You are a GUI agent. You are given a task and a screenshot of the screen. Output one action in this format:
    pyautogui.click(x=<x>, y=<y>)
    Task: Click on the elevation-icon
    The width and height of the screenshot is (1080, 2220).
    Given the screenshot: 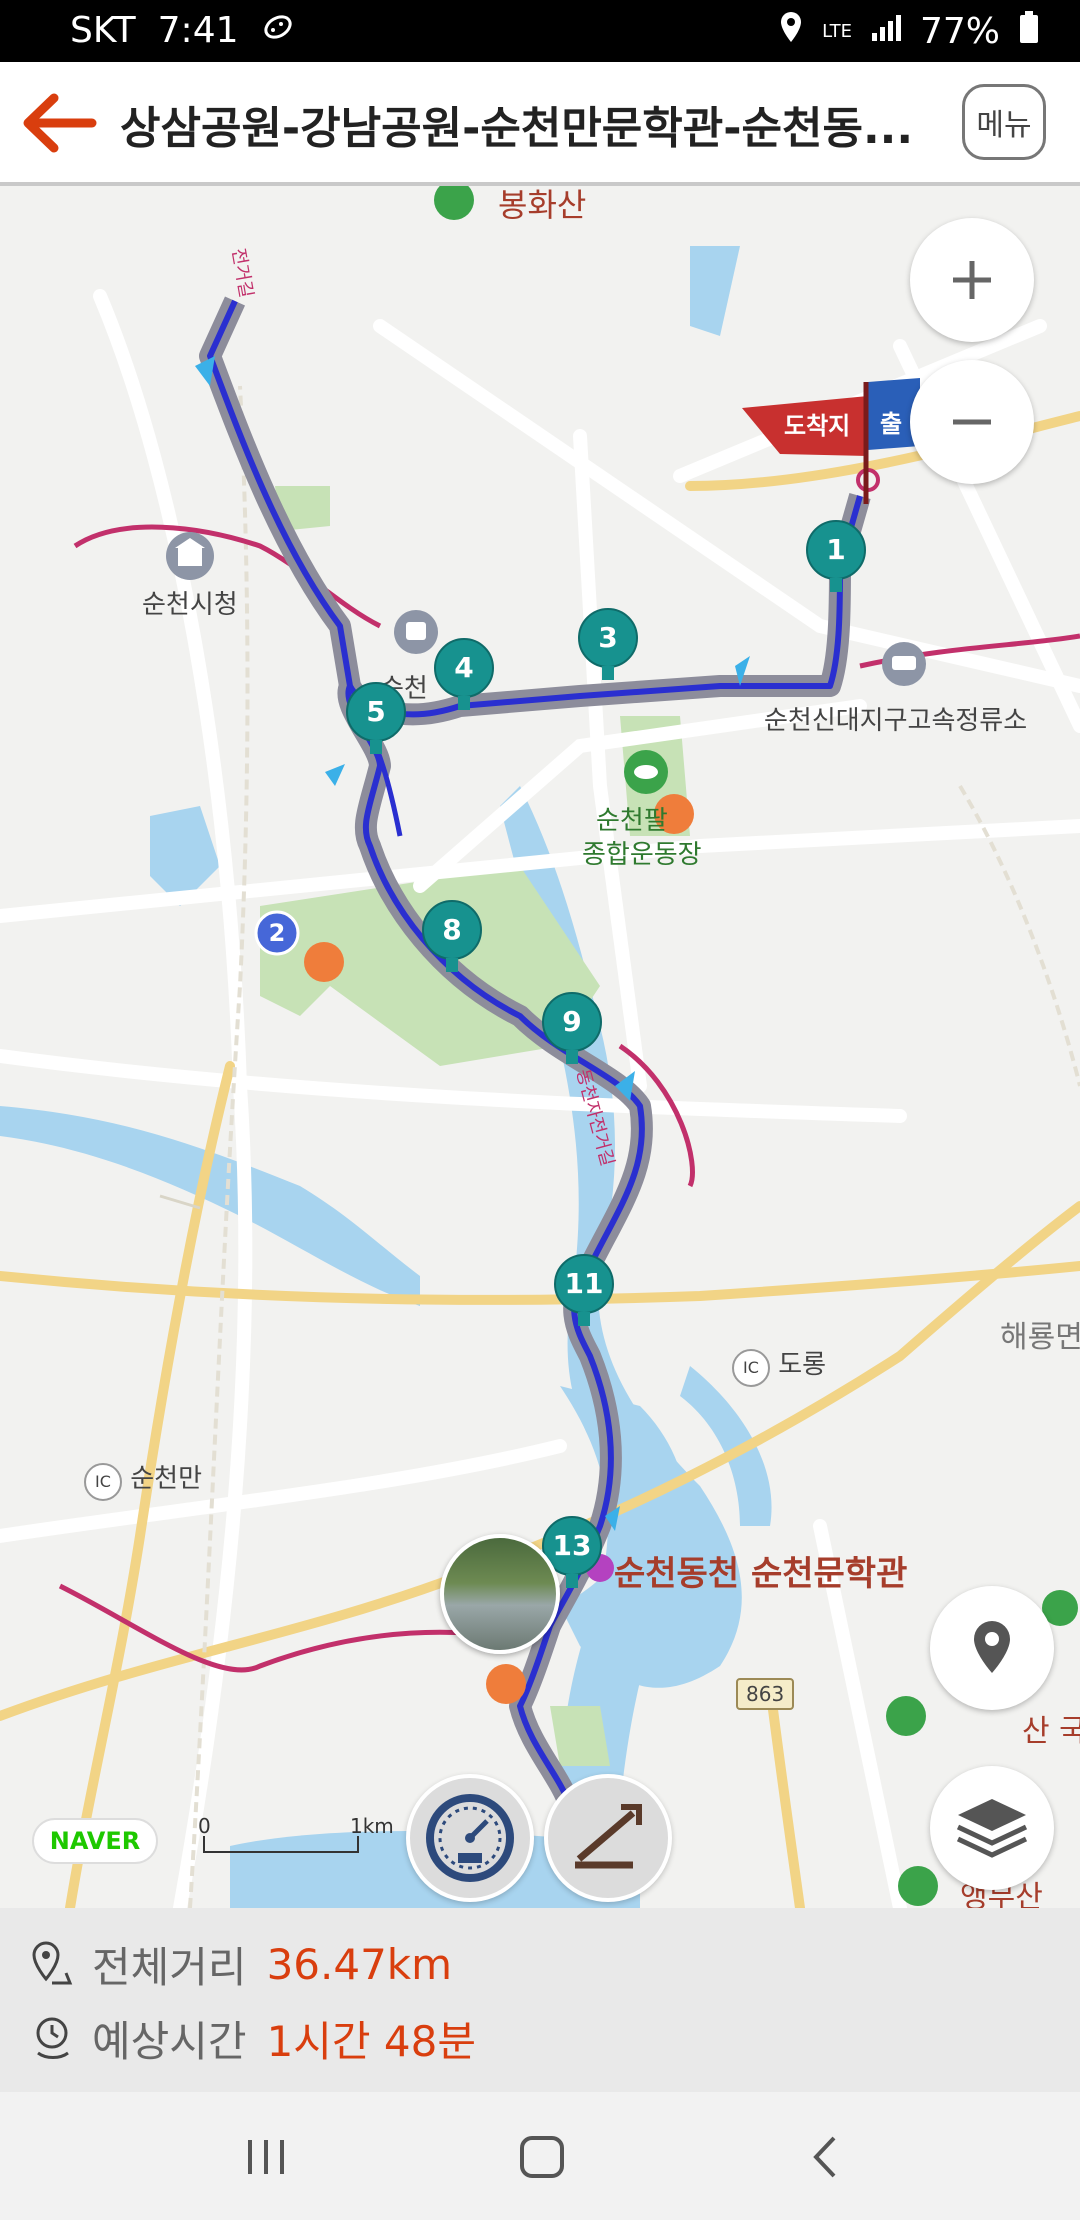 What is the action you would take?
    pyautogui.click(x=608, y=1836)
    